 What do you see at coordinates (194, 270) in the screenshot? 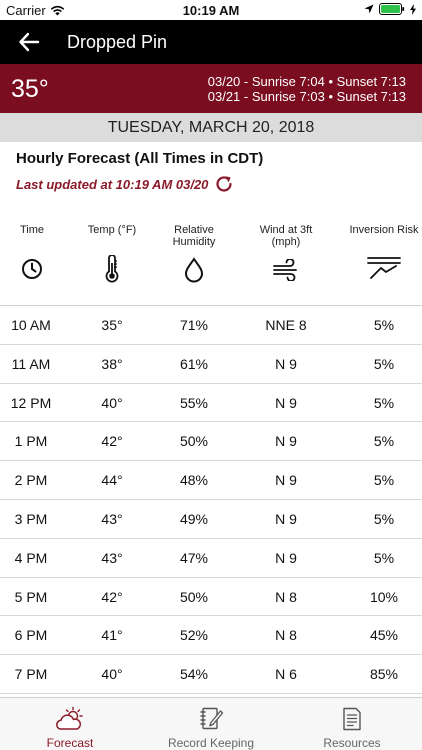
I see `droplet-icon` at bounding box center [194, 270].